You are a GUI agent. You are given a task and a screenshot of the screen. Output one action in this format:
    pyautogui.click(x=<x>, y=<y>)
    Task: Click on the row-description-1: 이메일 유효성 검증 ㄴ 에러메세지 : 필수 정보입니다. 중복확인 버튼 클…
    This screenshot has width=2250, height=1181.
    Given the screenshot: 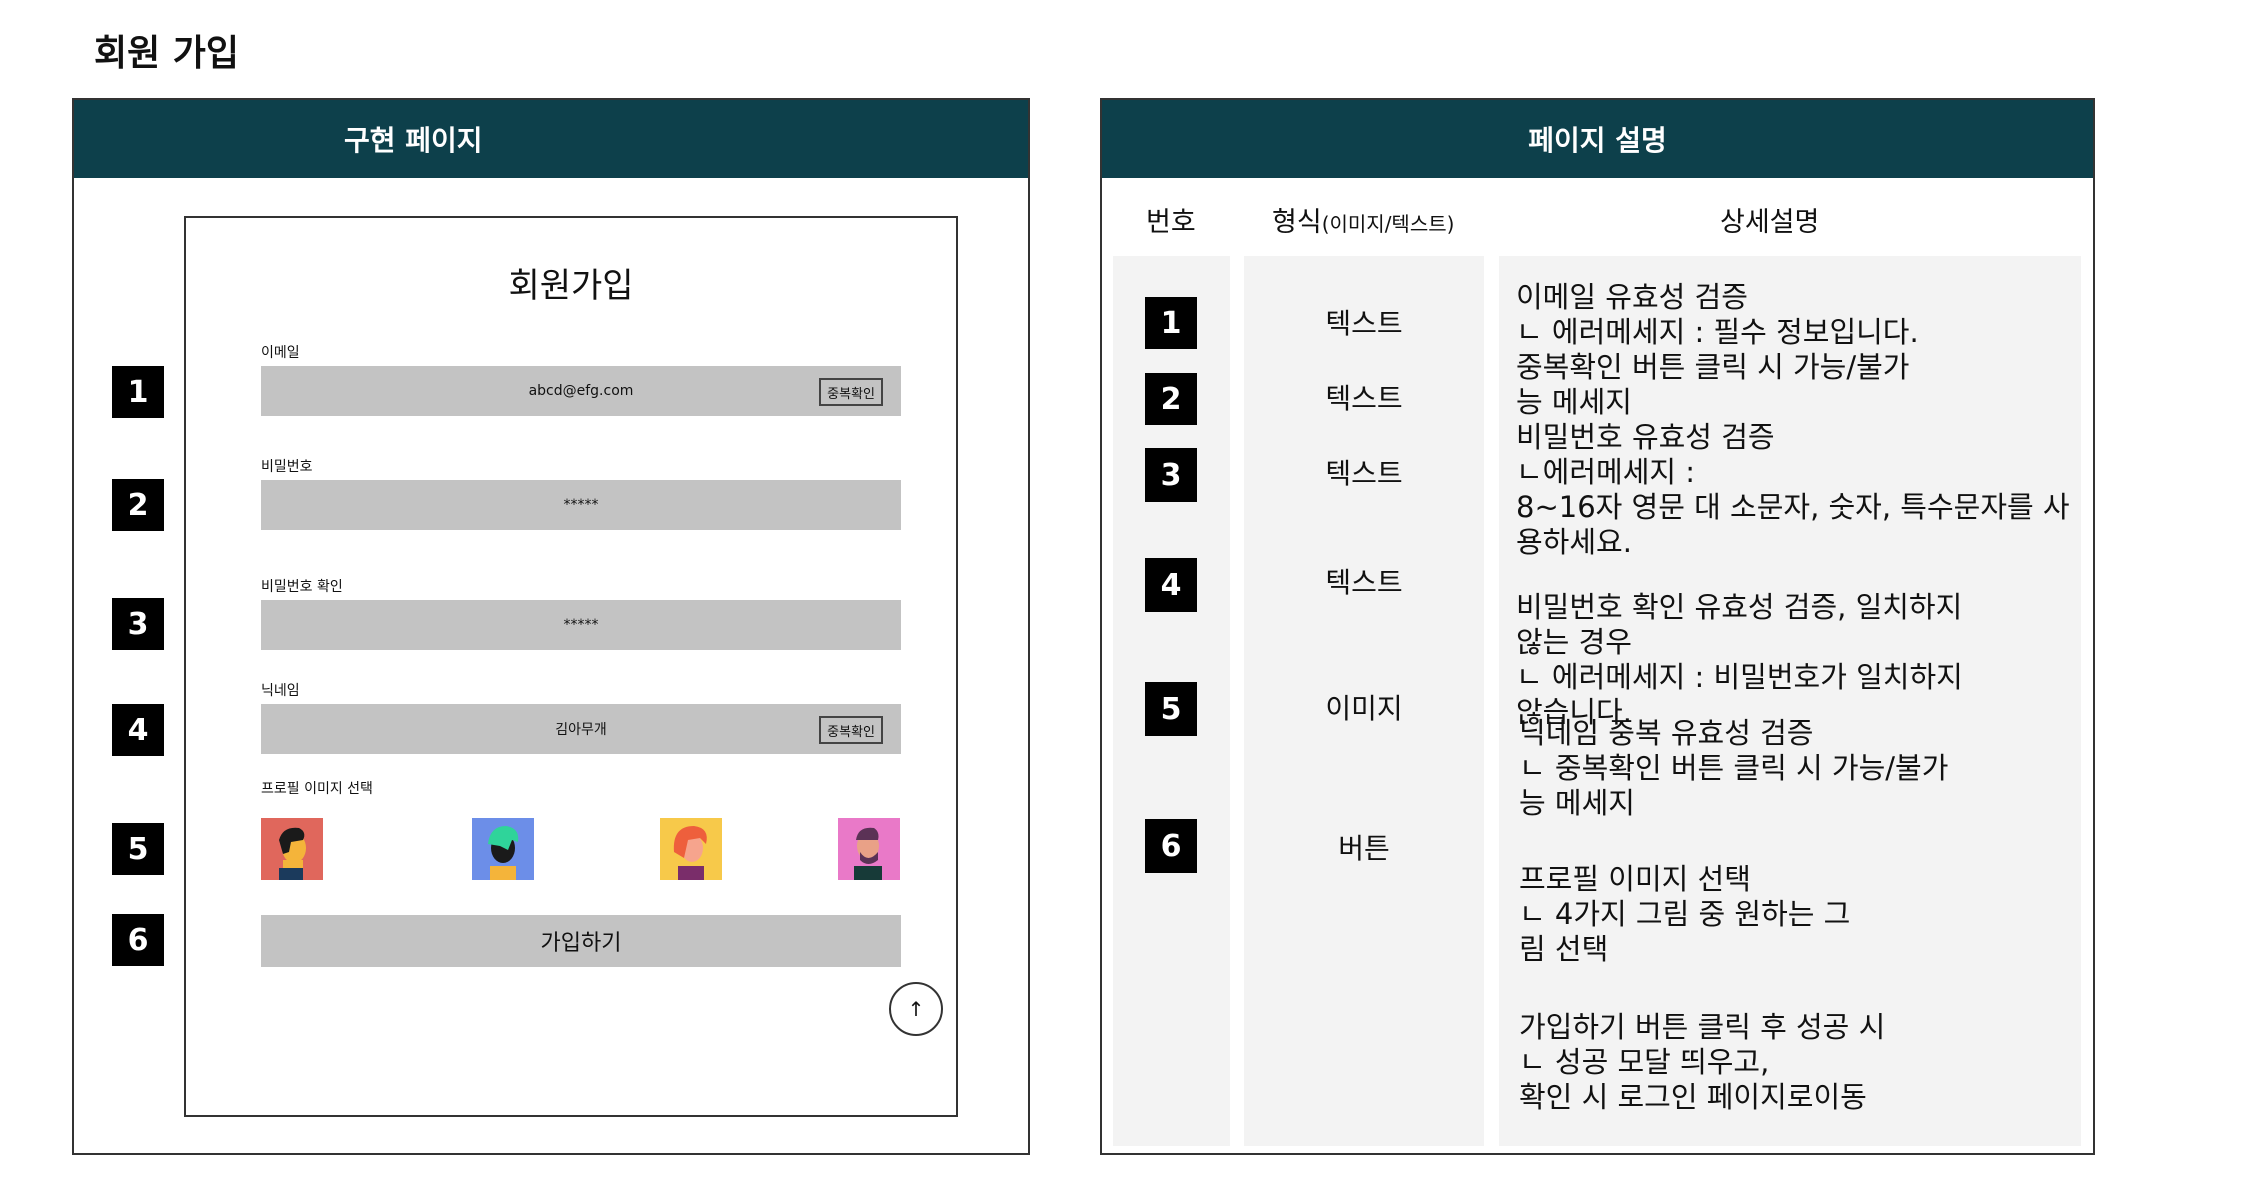 What is the action you would take?
    pyautogui.click(x=1717, y=349)
    